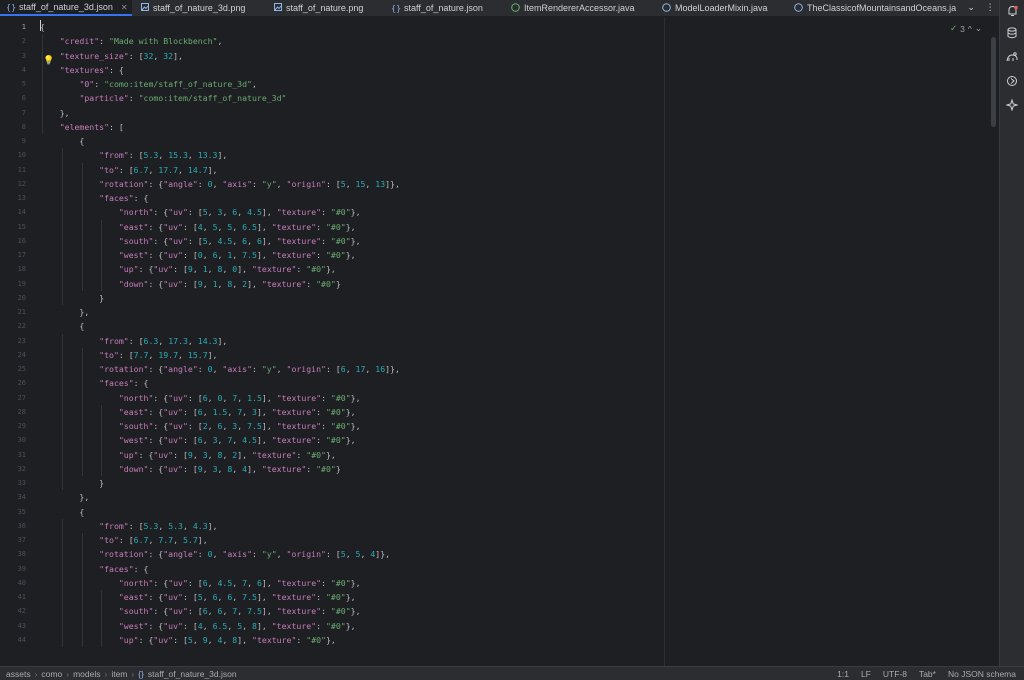  I want to click on tab-classic-of-mountains: TheClassicofMountainsandOceans.ja, so click(875, 8).